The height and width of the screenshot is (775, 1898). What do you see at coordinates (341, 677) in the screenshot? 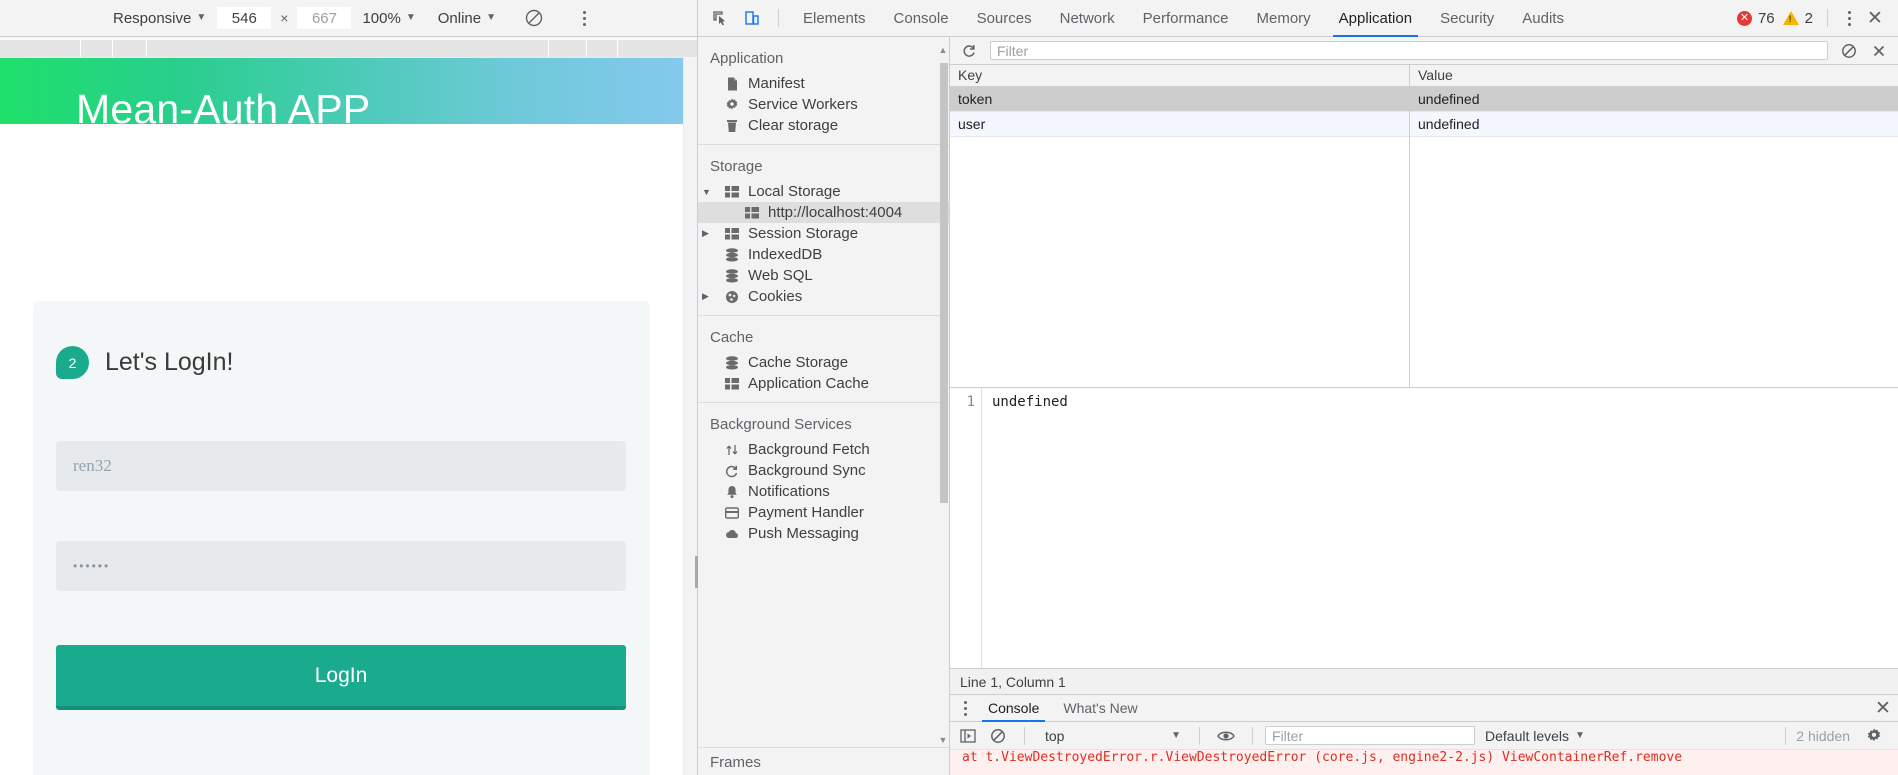
I see `login-button: LogIn` at bounding box center [341, 677].